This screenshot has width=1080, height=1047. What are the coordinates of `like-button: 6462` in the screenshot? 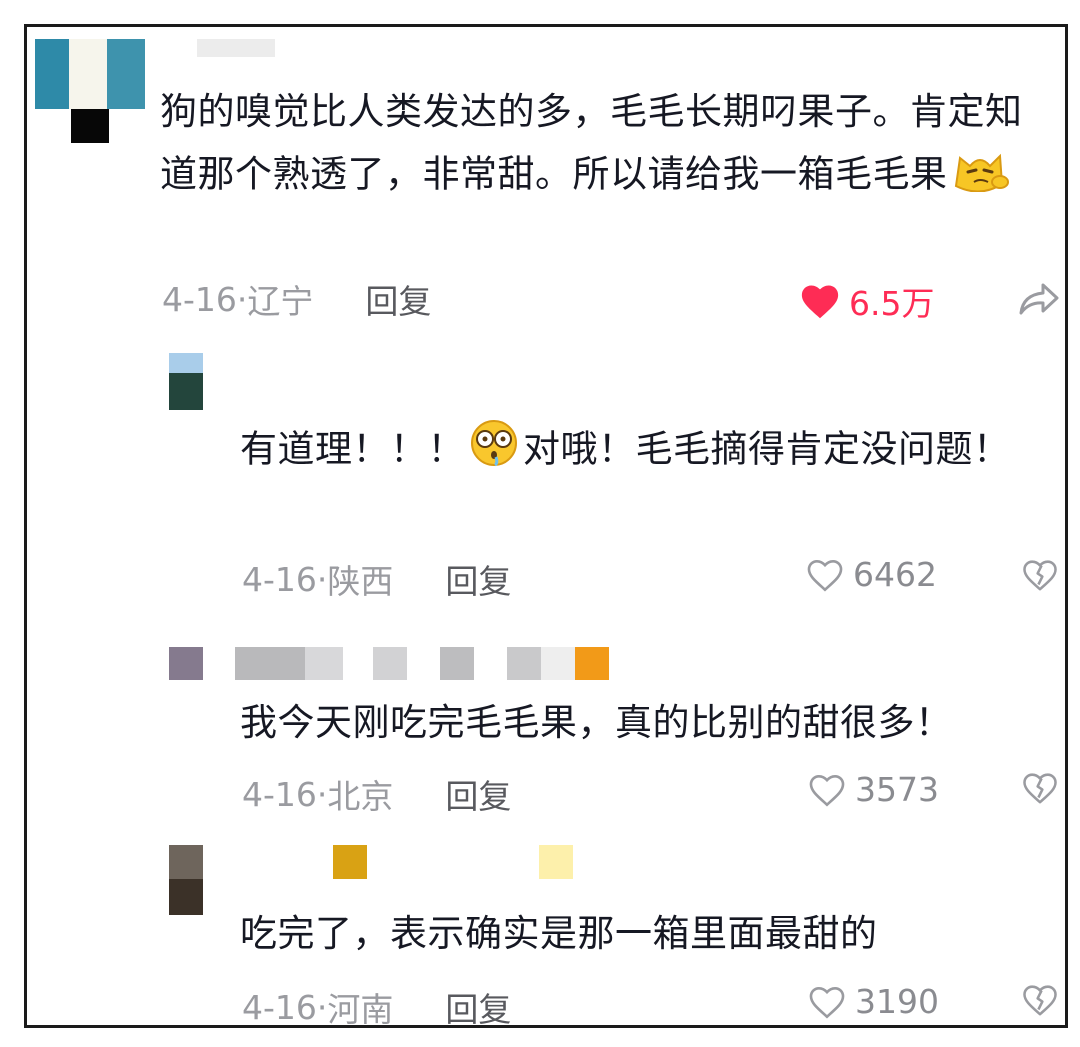 It's located at (871, 574).